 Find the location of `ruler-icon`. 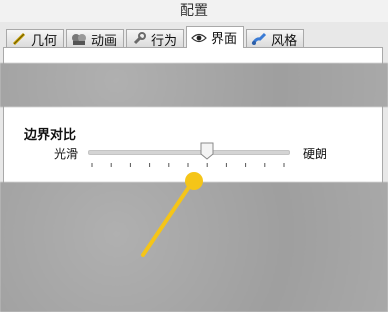

ruler-icon is located at coordinates (19, 39).